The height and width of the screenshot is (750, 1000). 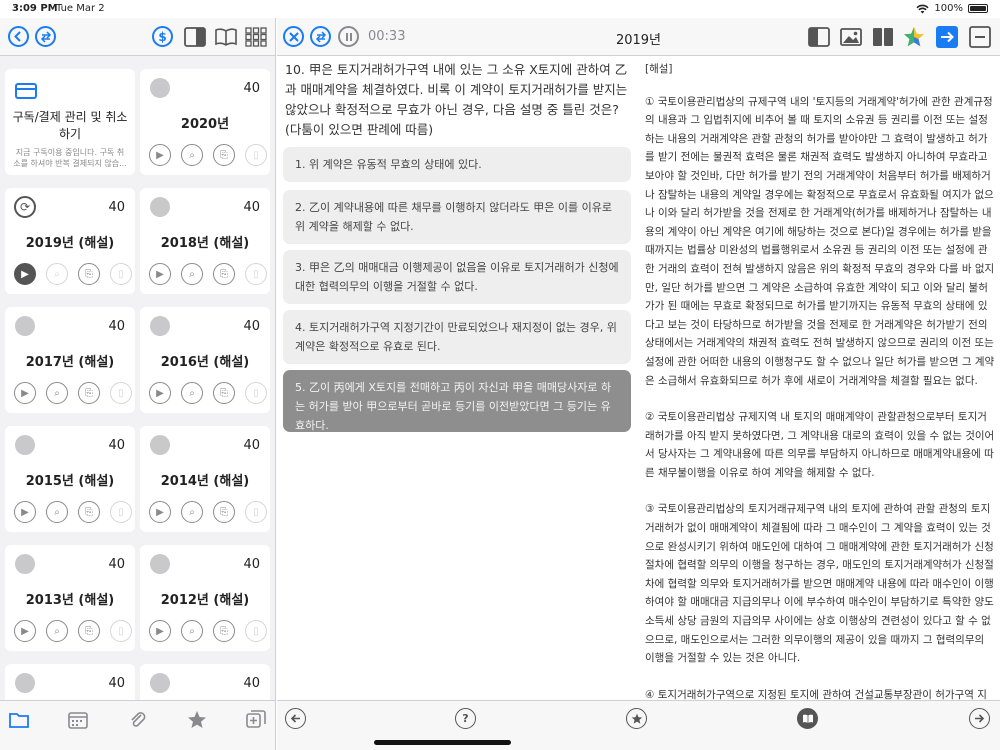 What do you see at coordinates (137, 37) in the screenshot?
I see `left-toolbar: $` at bounding box center [137, 37].